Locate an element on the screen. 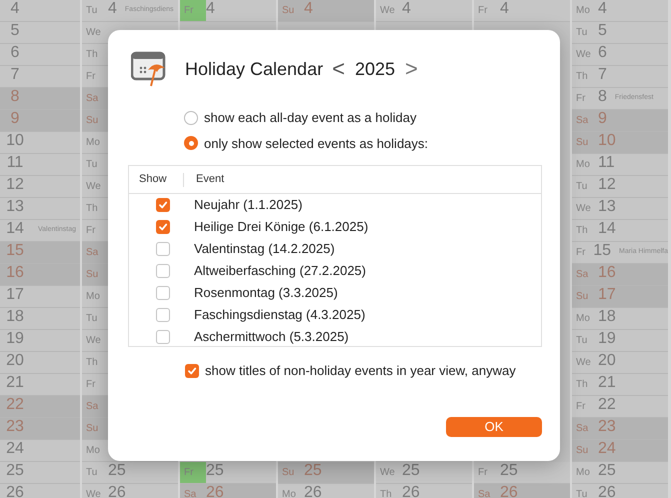 Image resolution: width=671 pixels, height=498 pixels. column-header: Show is located at coordinates (153, 180).